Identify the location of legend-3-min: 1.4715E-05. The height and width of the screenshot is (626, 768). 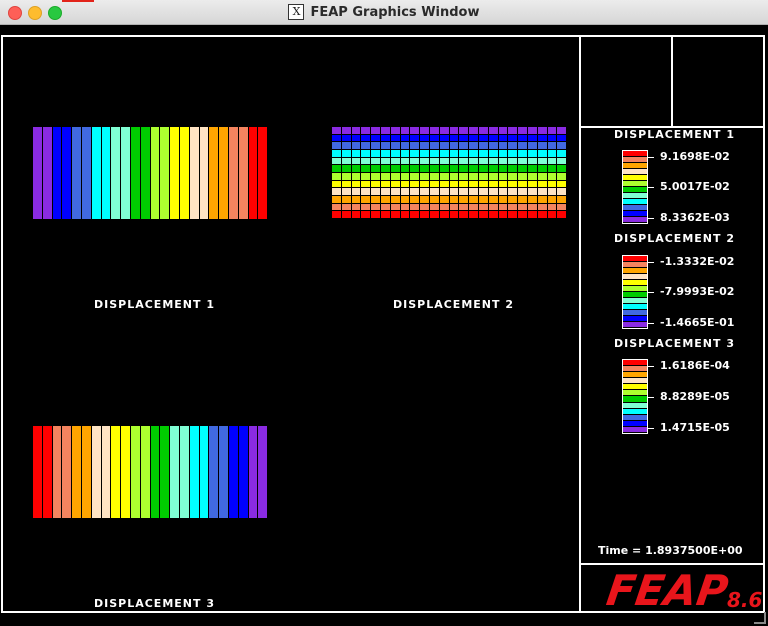
(695, 427).